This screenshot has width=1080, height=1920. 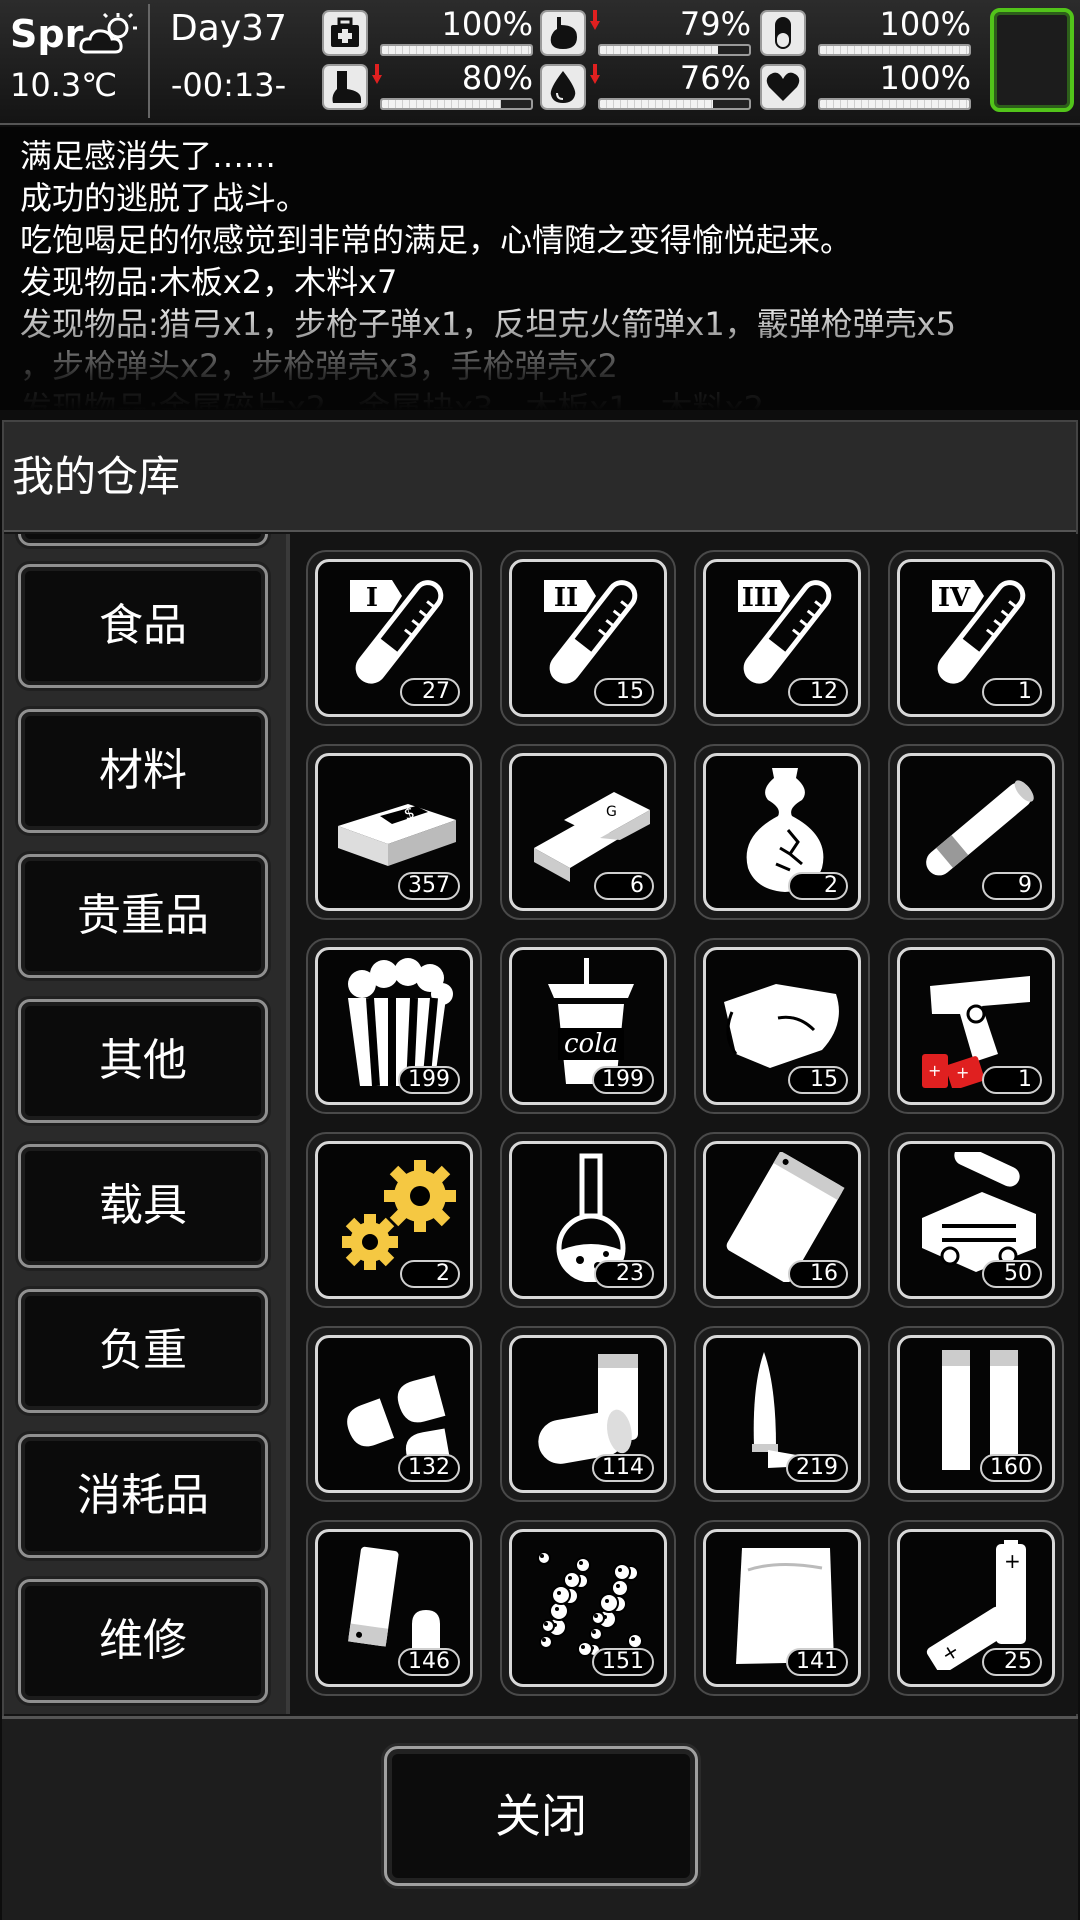 What do you see at coordinates (782, 1608) in the screenshot?
I see `item-slot: 141` at bounding box center [782, 1608].